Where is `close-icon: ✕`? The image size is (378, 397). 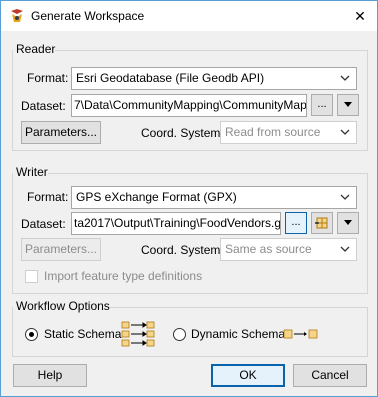 close-icon: ✕ is located at coordinates (360, 16).